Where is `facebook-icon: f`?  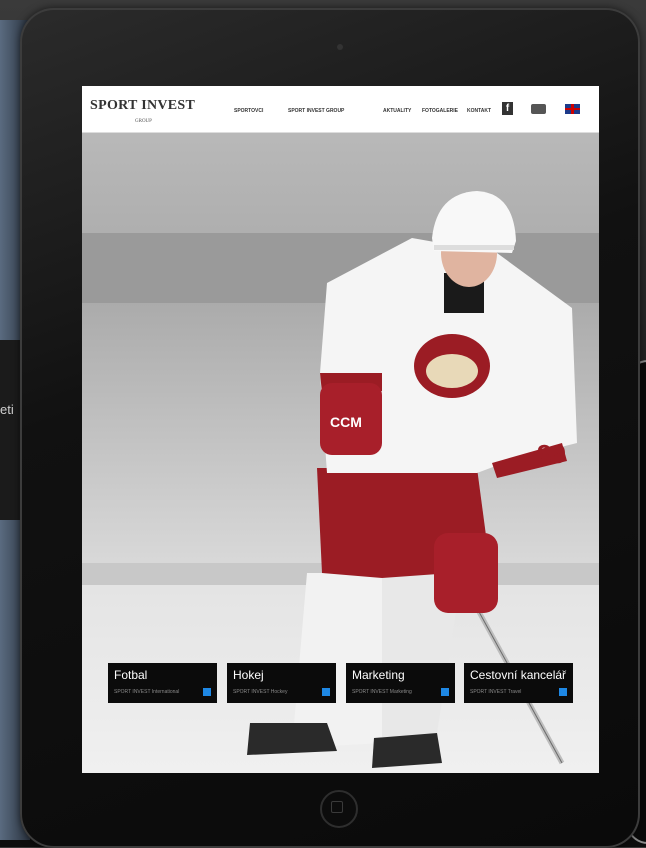 facebook-icon: f is located at coordinates (507, 108).